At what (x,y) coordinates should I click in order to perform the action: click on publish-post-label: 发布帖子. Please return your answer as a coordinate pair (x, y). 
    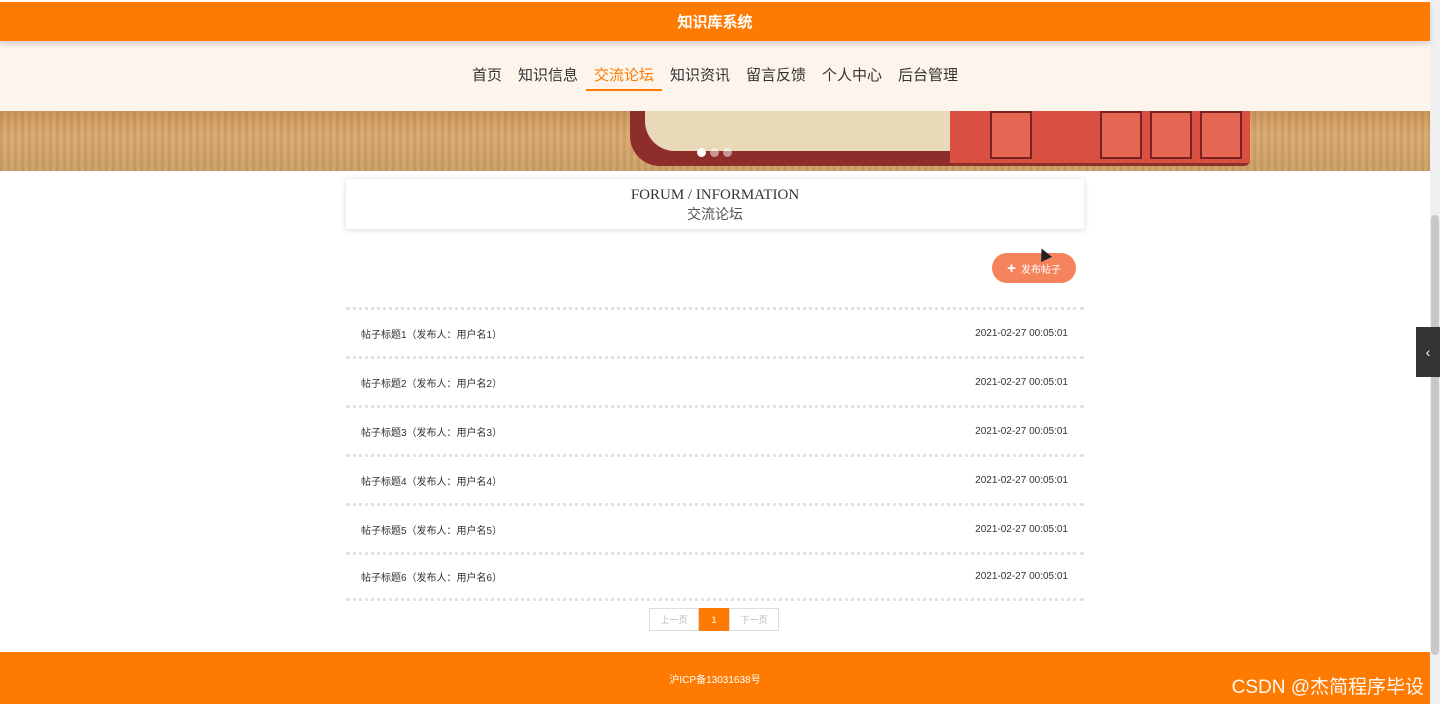
    Looking at the image, I should click on (1040, 270).